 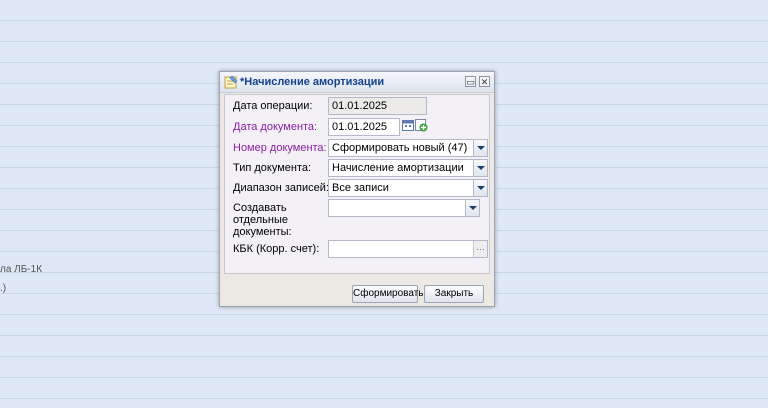 What do you see at coordinates (404, 208) in the screenshot?
I see `separate-docs-combo` at bounding box center [404, 208].